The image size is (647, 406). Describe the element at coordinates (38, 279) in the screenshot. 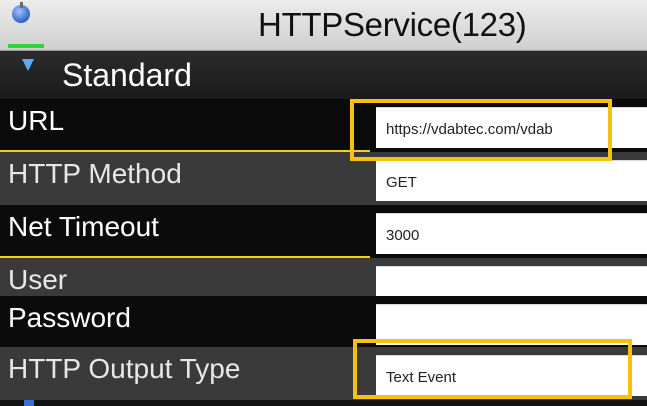

I see `property-label-user: User` at that location.